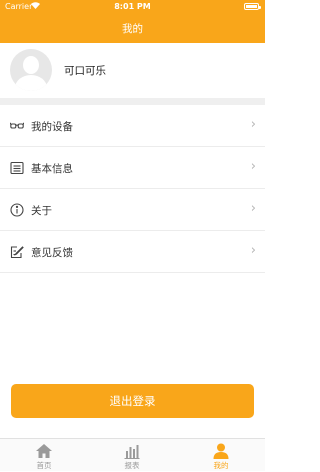 This screenshot has height=472, width=320. I want to click on status-bar: Carrier 8:01 PM, so click(132, 6).